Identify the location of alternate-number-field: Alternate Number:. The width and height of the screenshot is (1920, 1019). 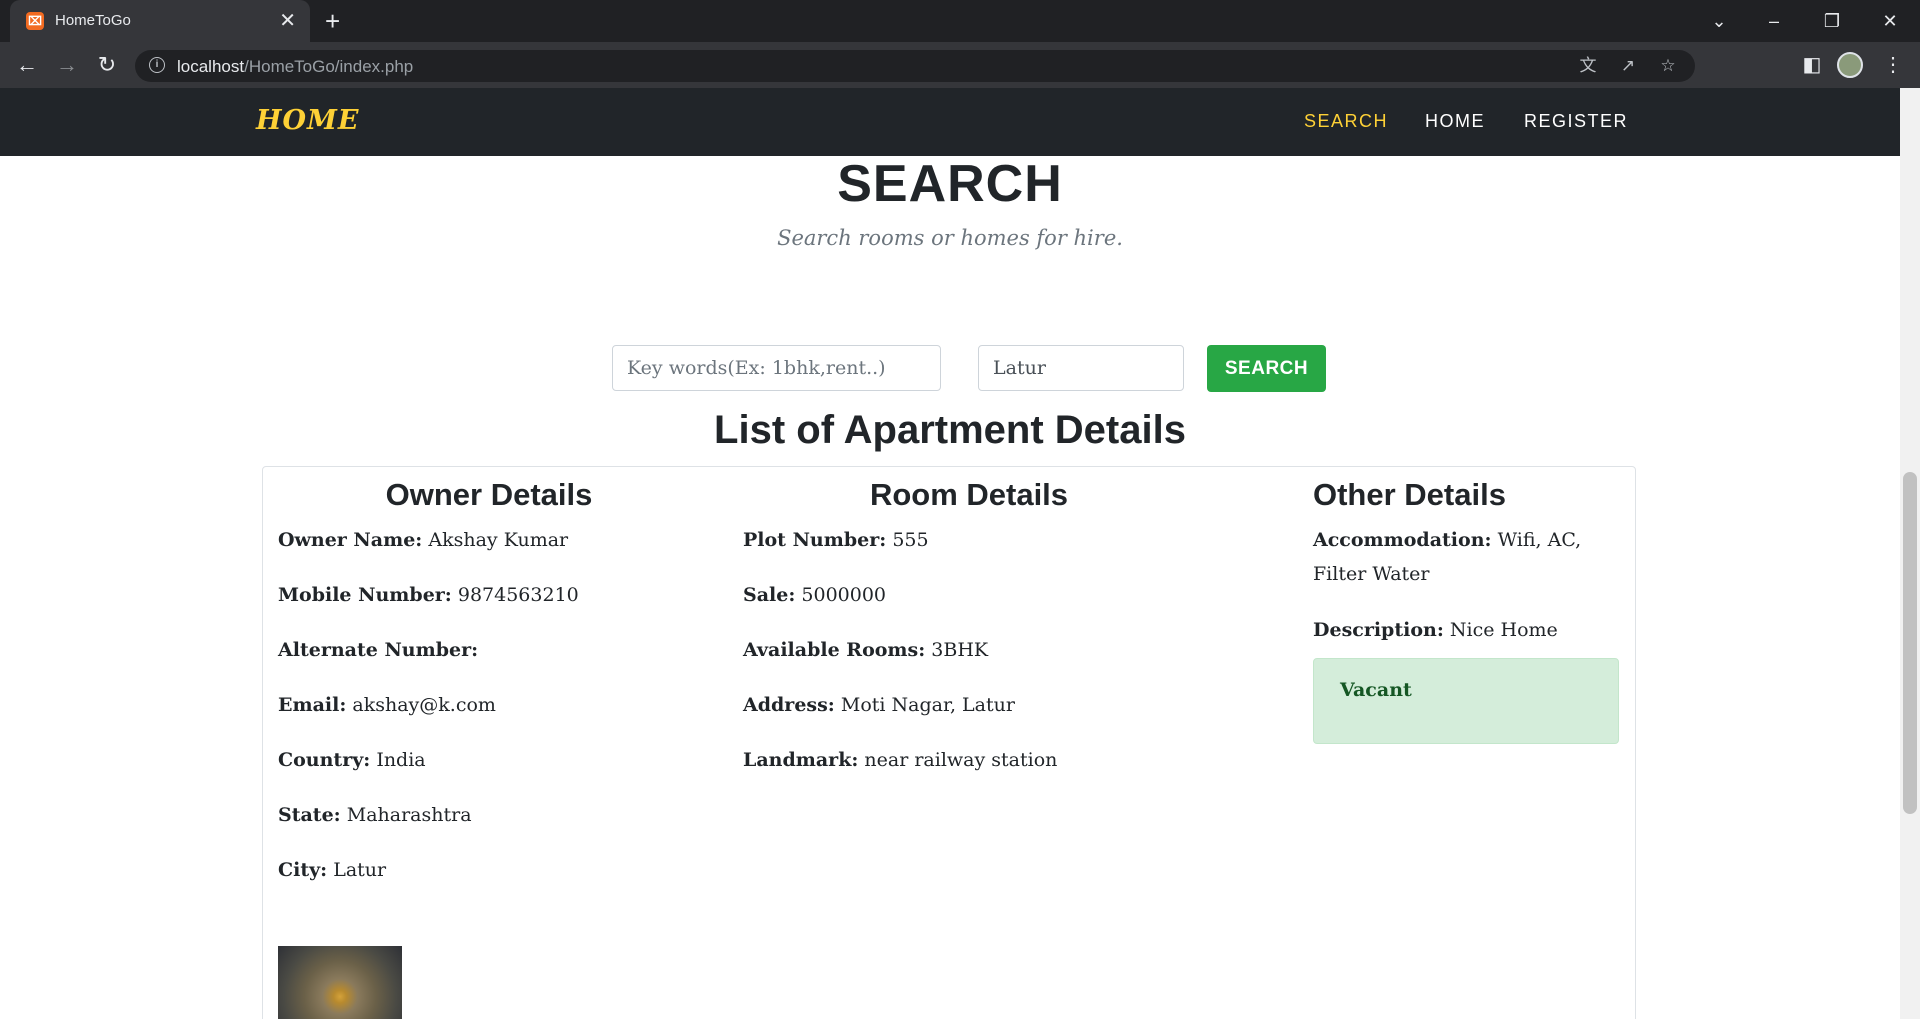
(378, 650).